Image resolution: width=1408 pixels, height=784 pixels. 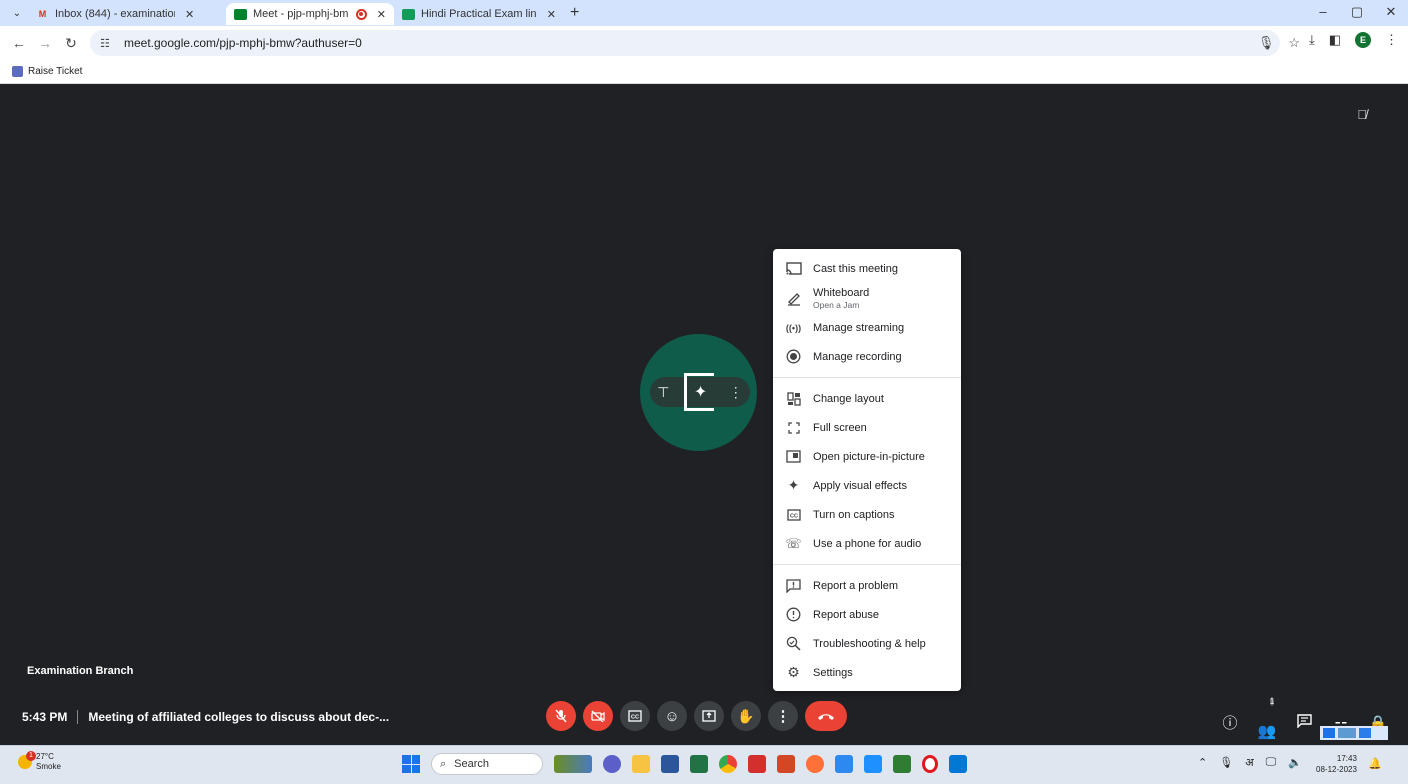 What do you see at coordinates (826, 716) in the screenshot?
I see `end-call-button` at bounding box center [826, 716].